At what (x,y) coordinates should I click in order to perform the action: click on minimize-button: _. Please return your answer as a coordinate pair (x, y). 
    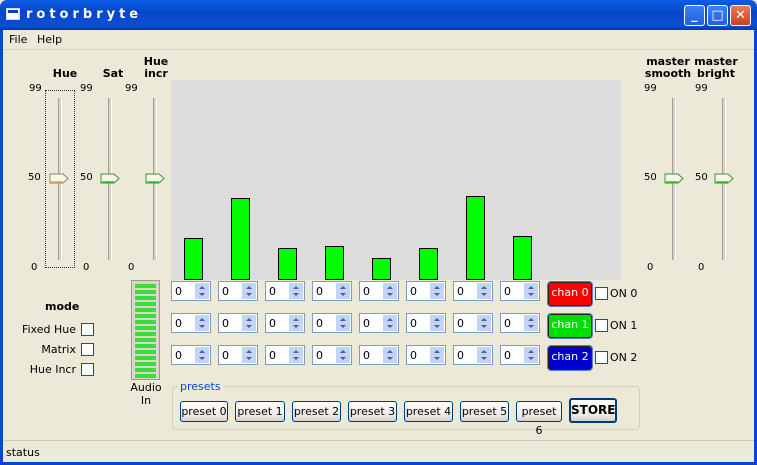
    Looking at the image, I should click on (694, 15).